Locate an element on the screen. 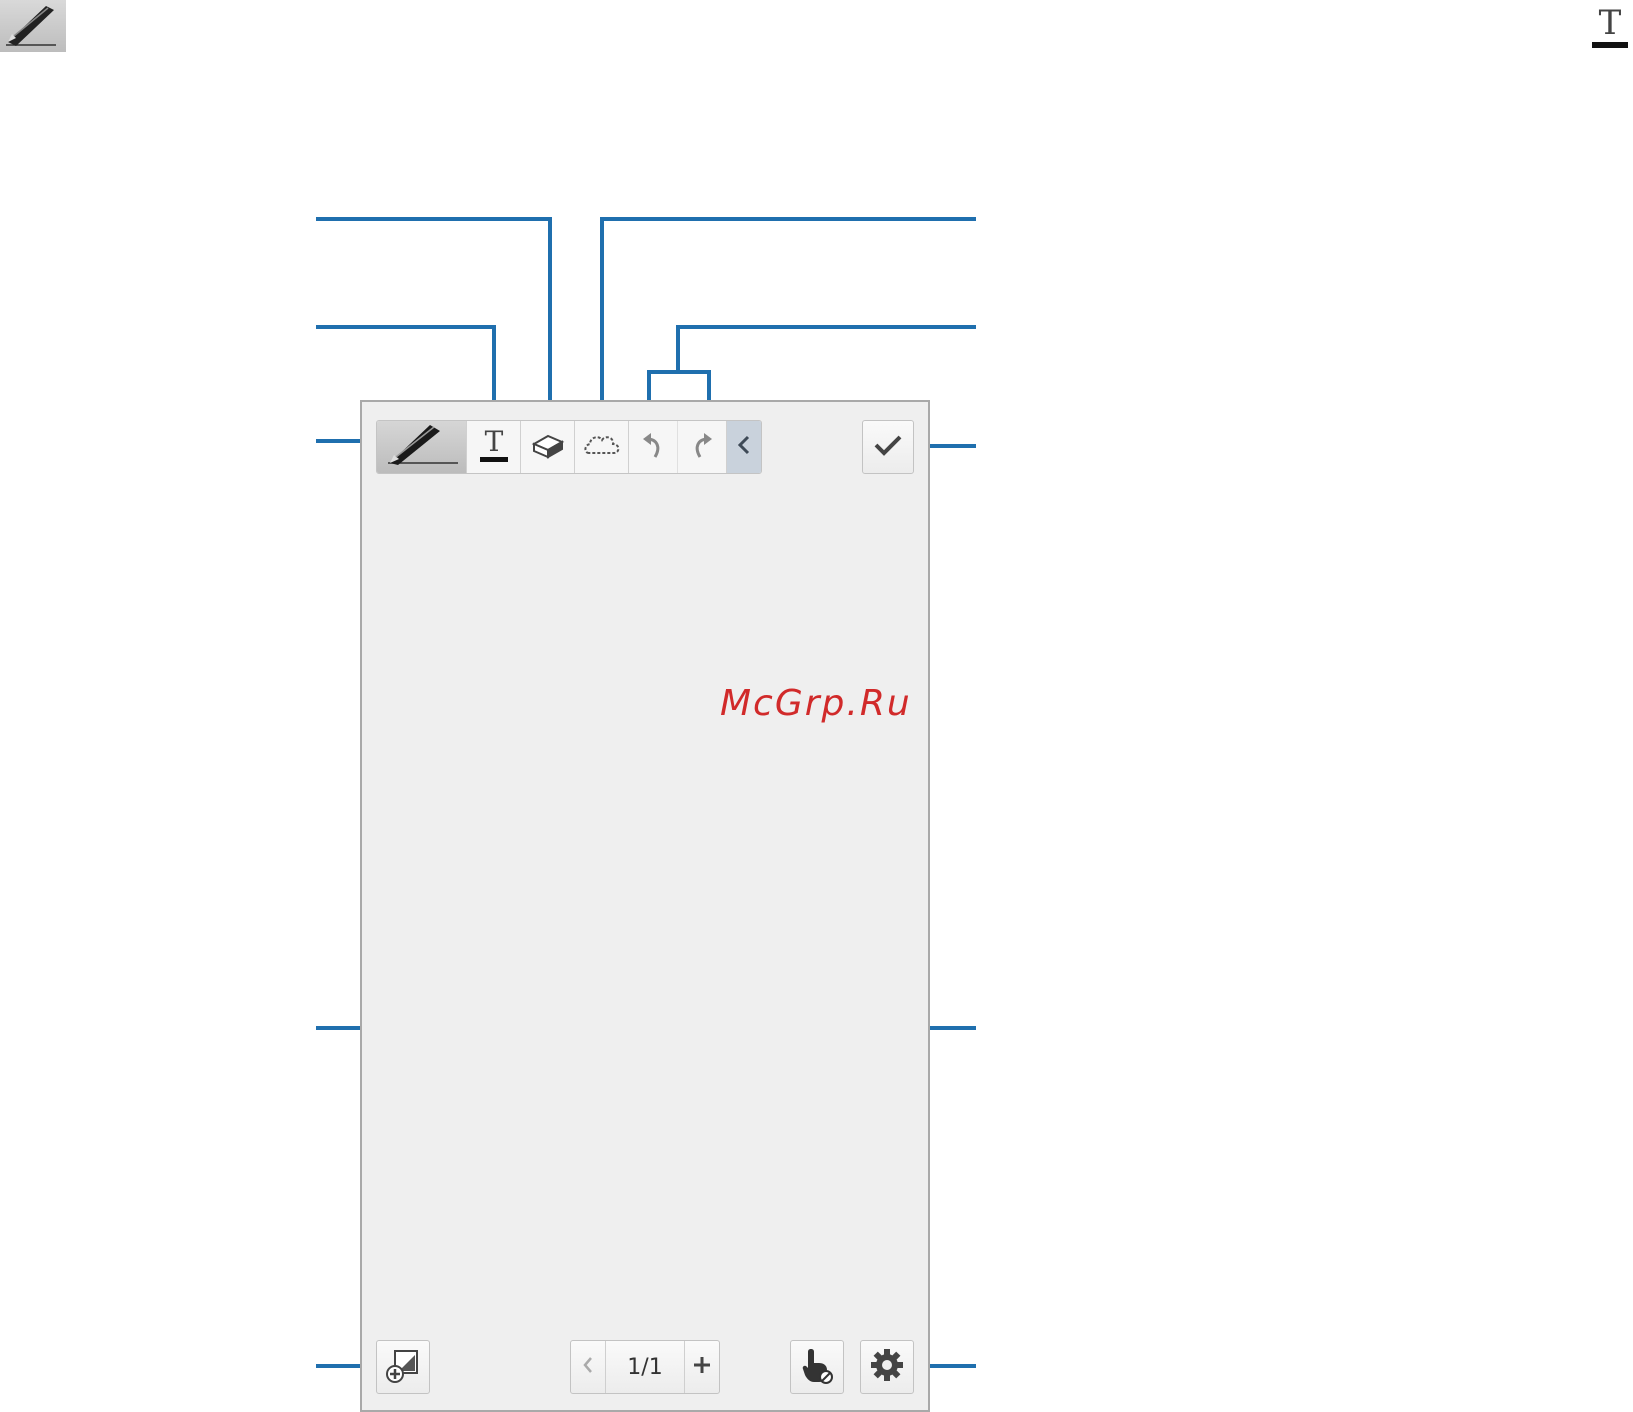 This screenshot has width=1633, height=1412. page-navigation: 1/1 is located at coordinates (645, 1367).